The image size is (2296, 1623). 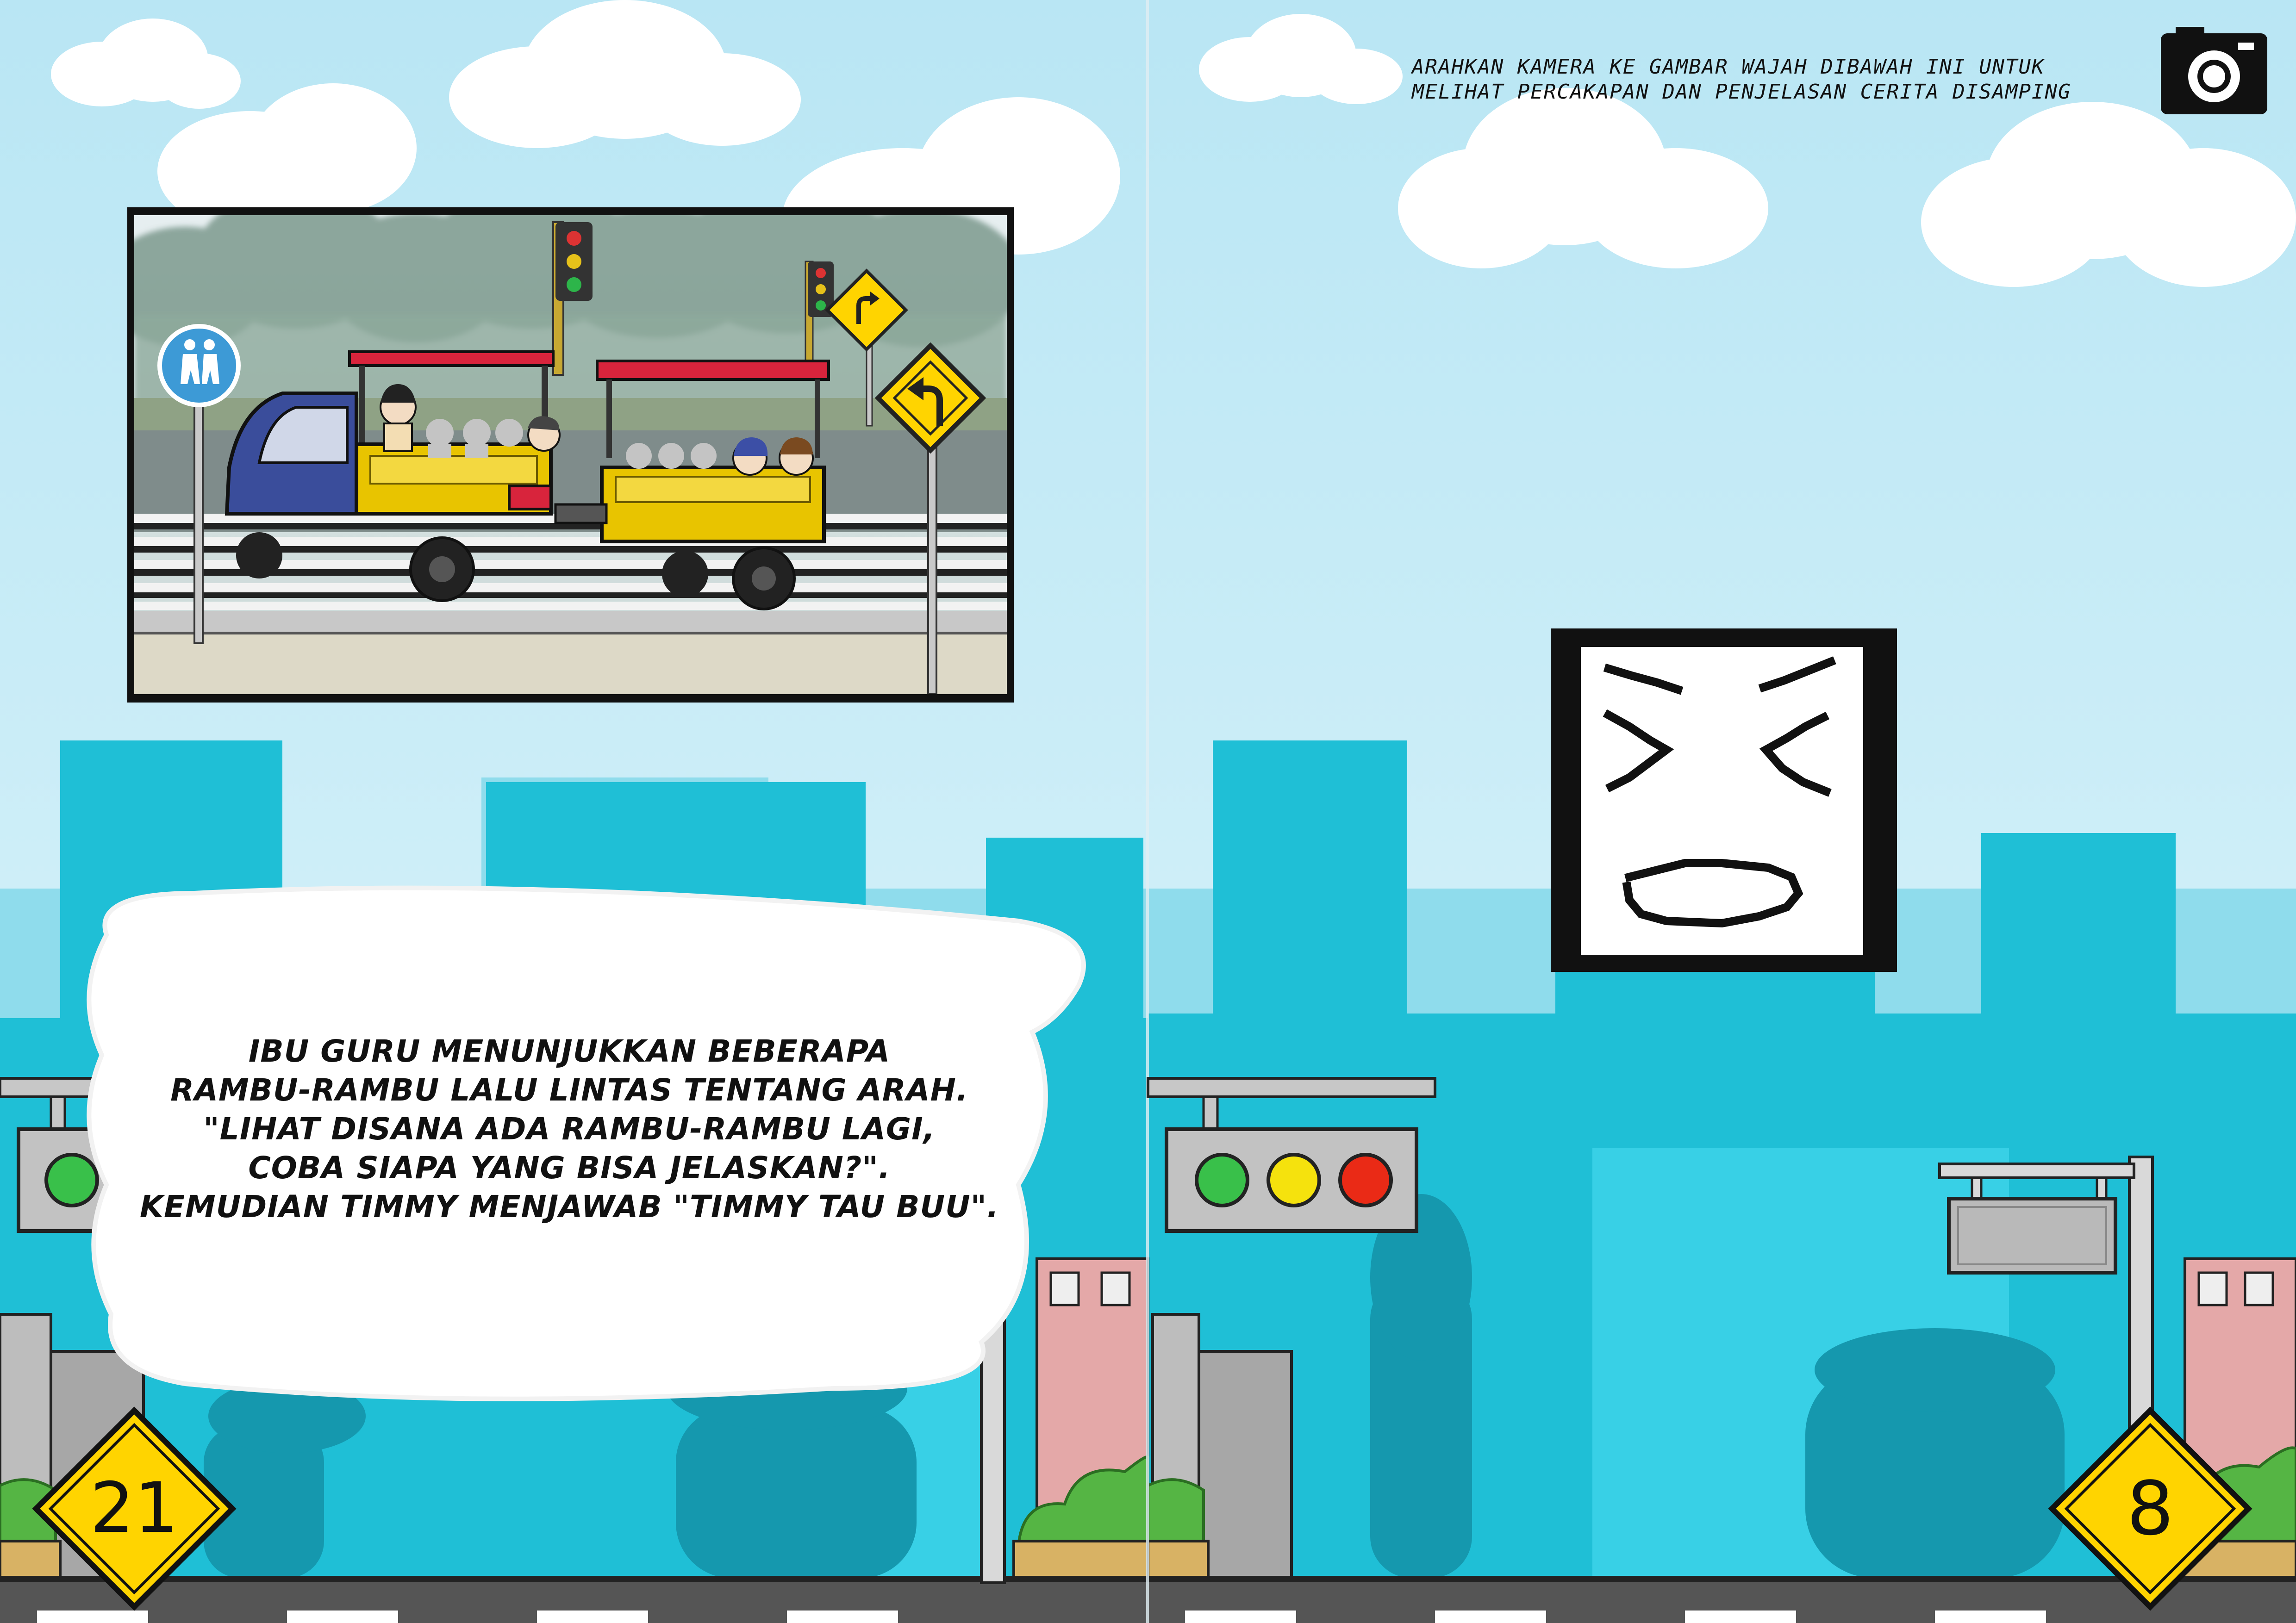 What do you see at coordinates (1724, 800) in the screenshot?
I see `laughing-face-marker` at bounding box center [1724, 800].